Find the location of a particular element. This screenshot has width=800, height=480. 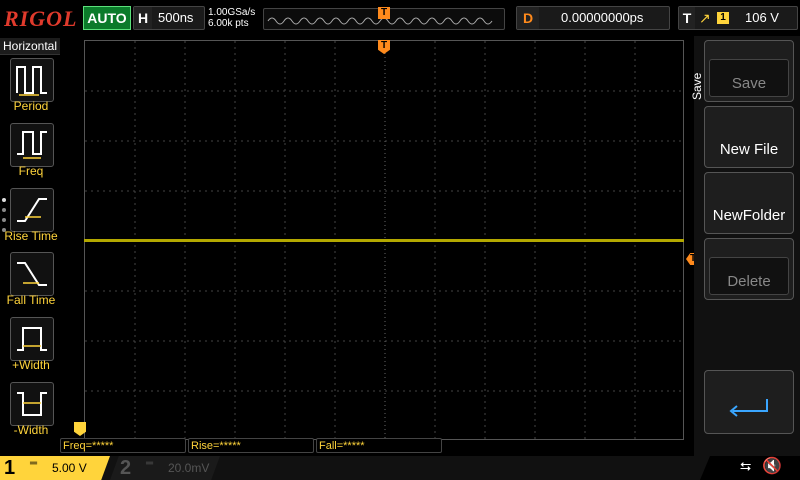

trigger-channel-badge: 1 is located at coordinates (723, 18).